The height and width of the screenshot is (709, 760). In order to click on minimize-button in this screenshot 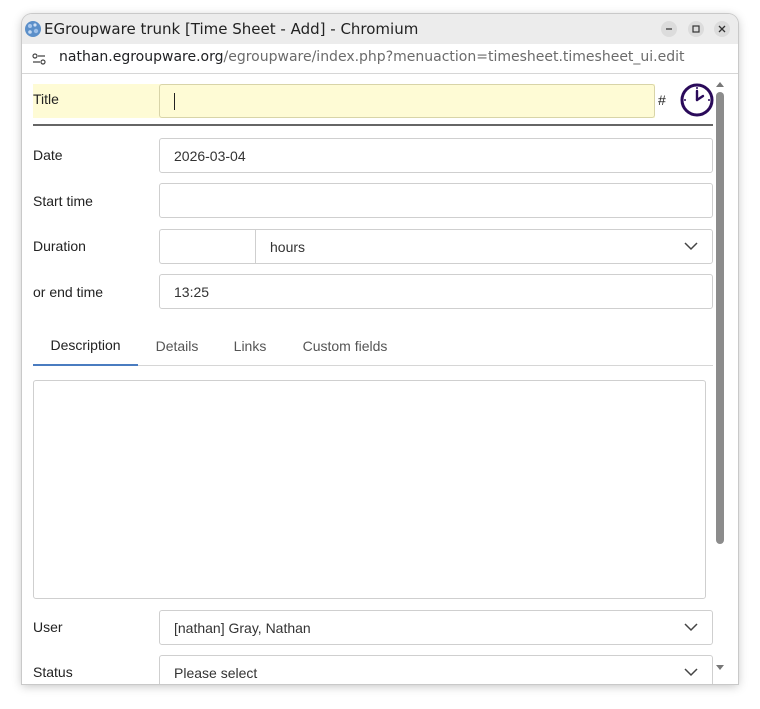, I will do `click(669, 29)`.